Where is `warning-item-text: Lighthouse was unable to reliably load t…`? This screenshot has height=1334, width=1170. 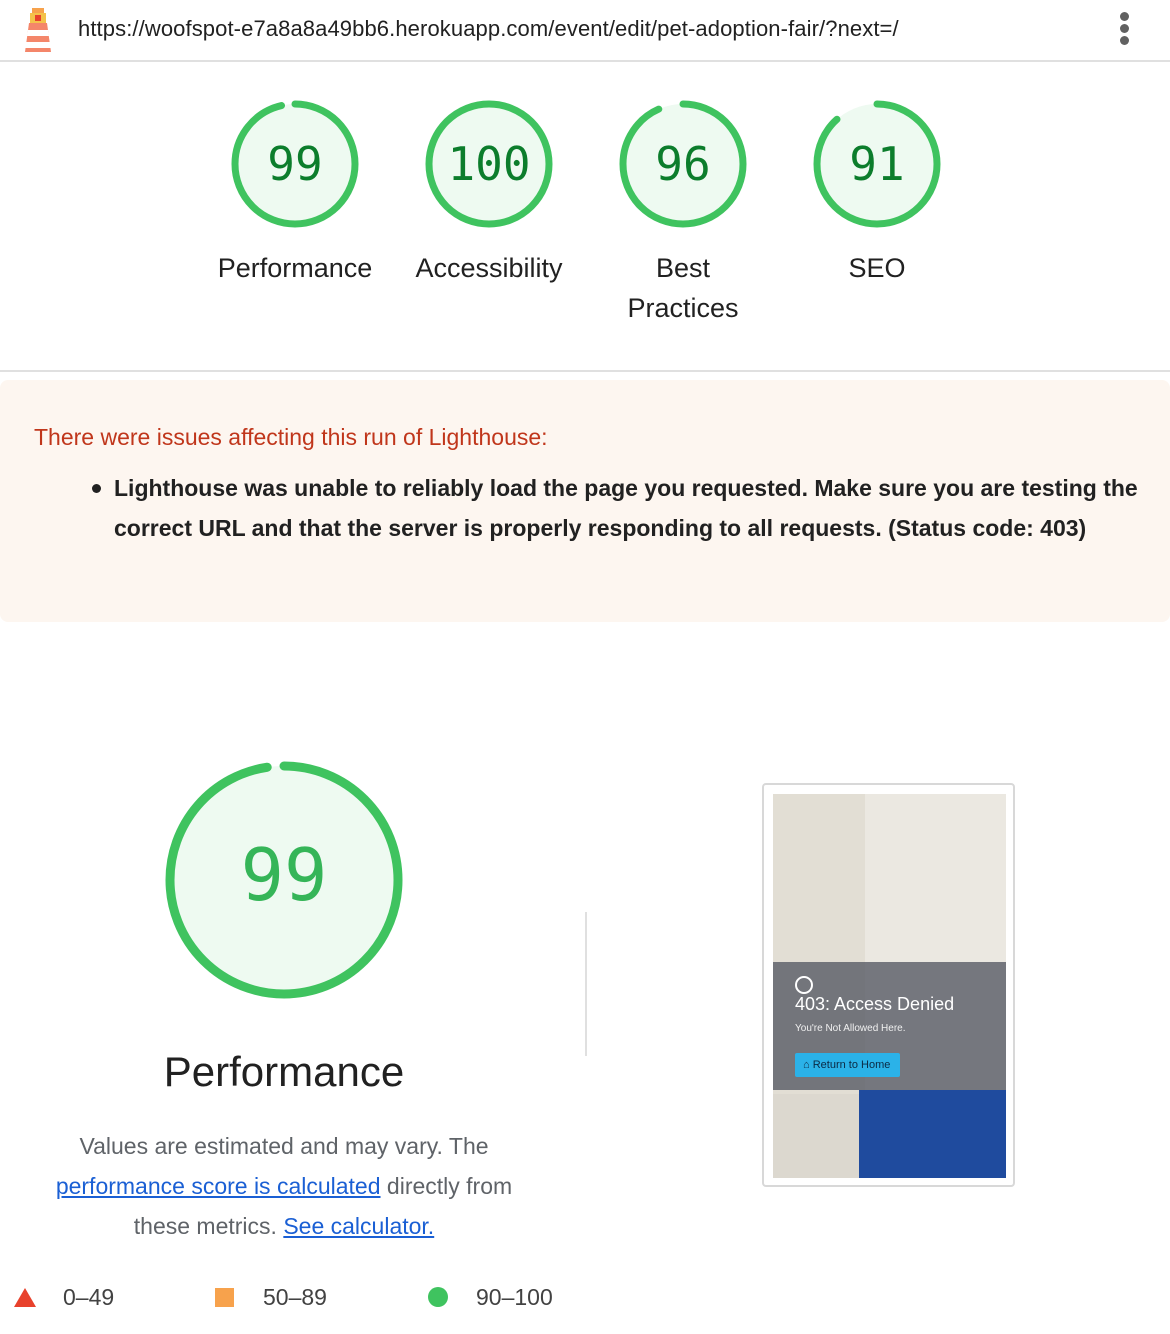
warning-item-text: Lighthouse was unable to reliably load t… is located at coordinates (626, 508).